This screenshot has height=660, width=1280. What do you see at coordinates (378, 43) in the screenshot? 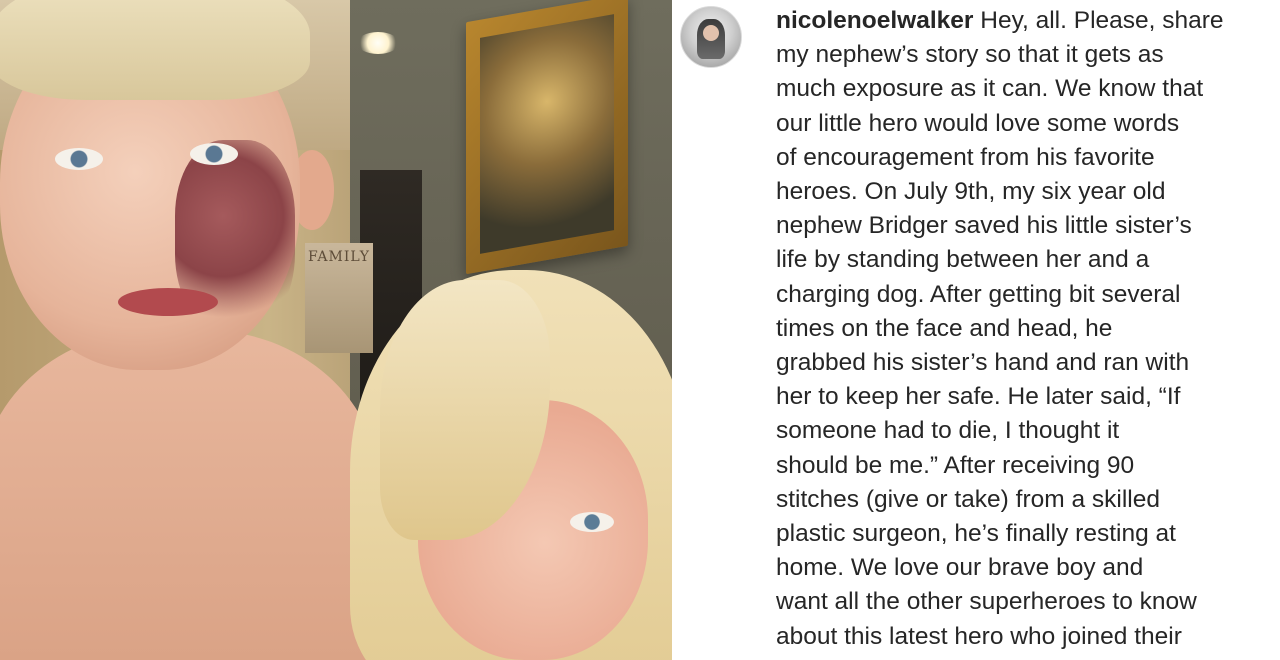
I see `ceiling-light` at bounding box center [378, 43].